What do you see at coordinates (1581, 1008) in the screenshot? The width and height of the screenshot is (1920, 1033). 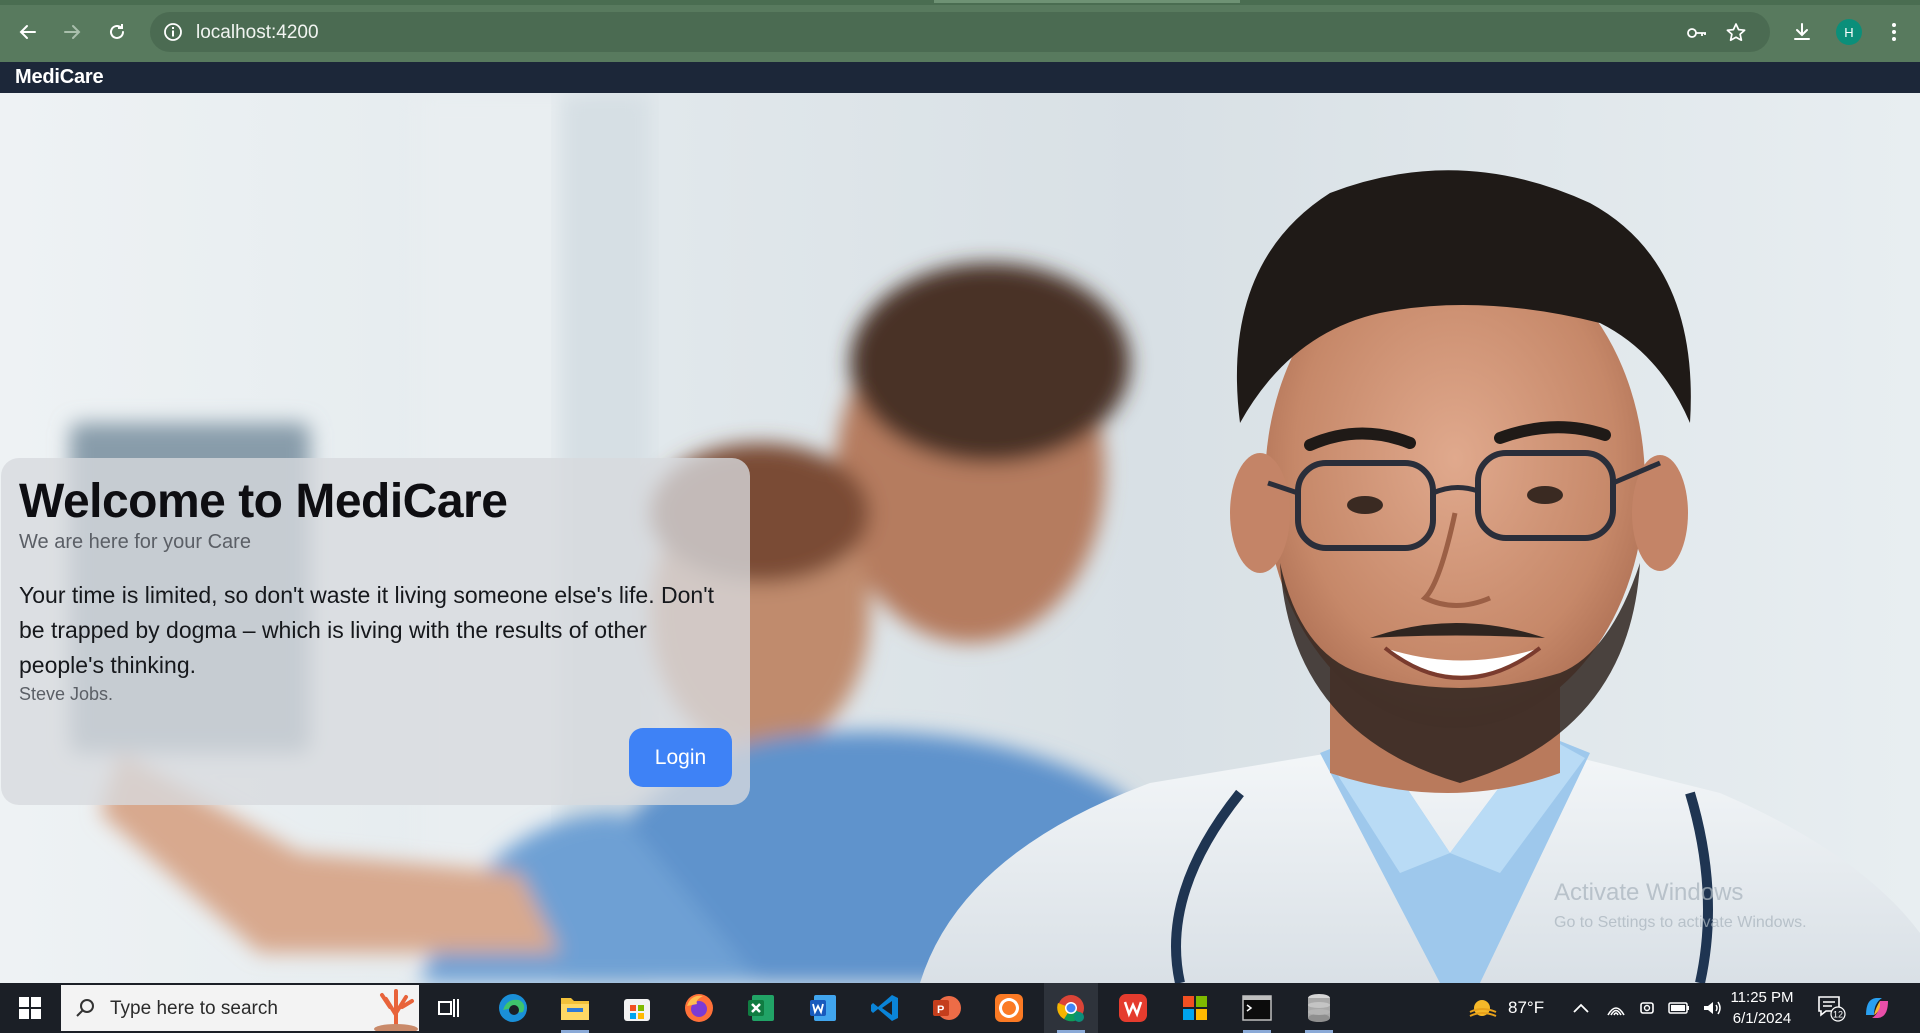 I see `chevron-up-icon` at bounding box center [1581, 1008].